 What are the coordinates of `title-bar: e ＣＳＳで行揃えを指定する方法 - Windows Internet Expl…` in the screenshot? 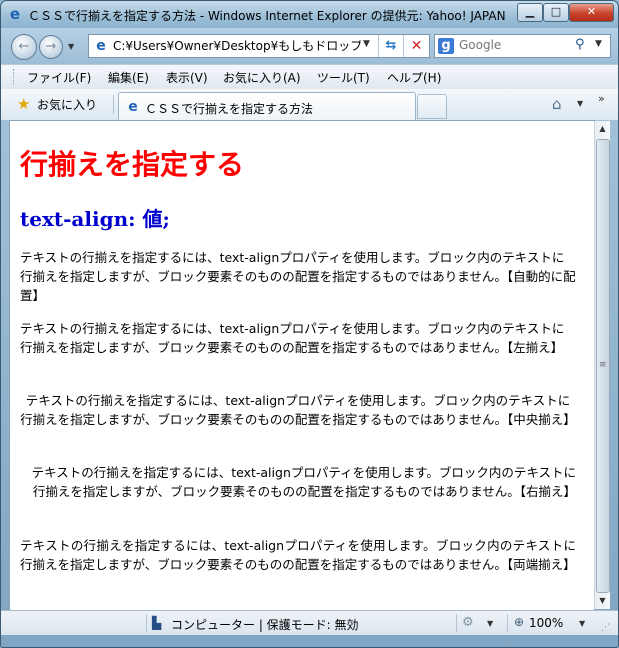 It's located at (309, 14).